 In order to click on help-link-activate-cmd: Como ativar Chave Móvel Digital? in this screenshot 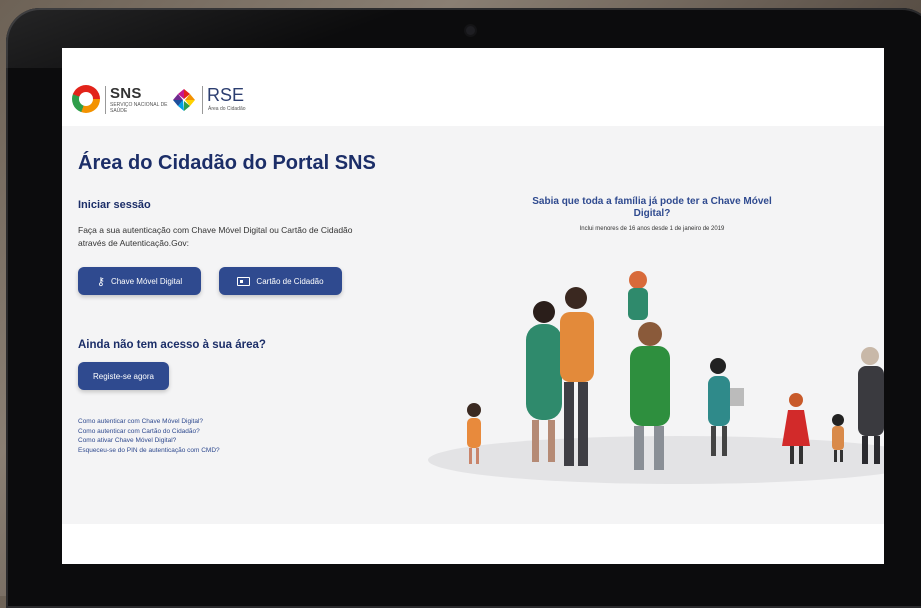, I will do `click(149, 441)`.